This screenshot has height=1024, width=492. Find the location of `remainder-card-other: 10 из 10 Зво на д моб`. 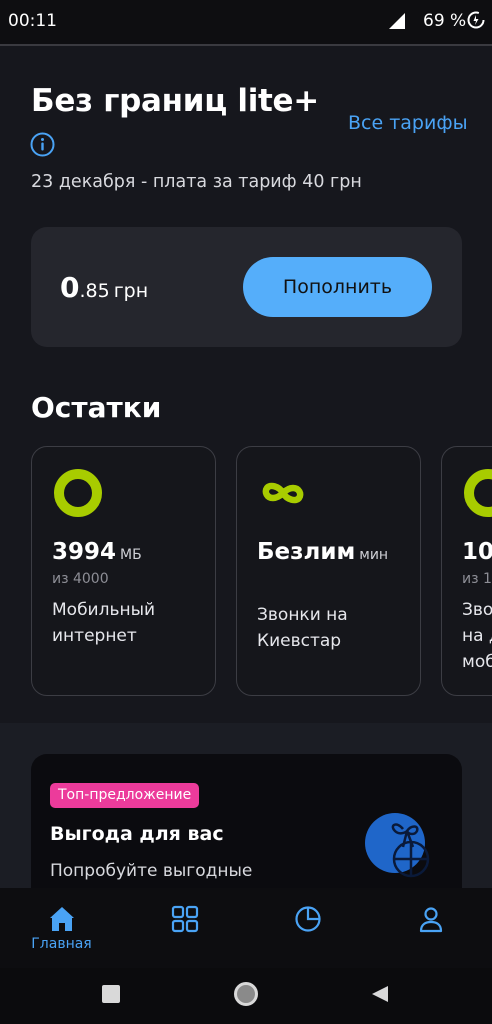

remainder-card-other: 10 из 10 Зво на д моб is located at coordinates (466, 571).